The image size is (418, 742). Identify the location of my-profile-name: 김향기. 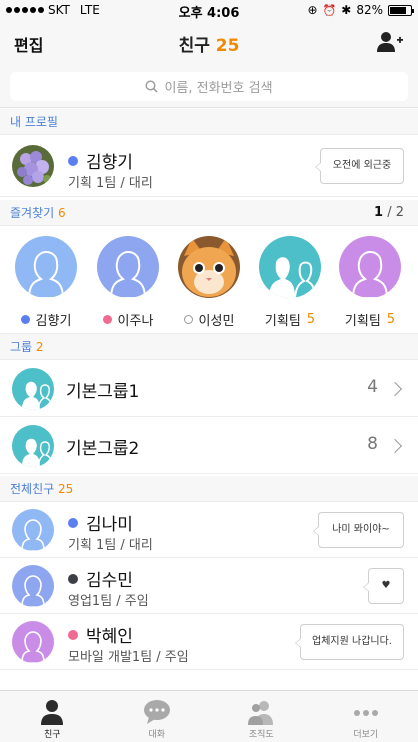
(100, 160).